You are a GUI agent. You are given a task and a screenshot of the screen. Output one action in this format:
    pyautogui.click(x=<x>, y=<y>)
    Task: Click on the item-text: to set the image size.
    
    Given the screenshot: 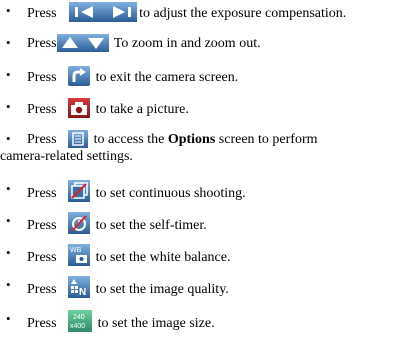 What is the action you would take?
    pyautogui.click(x=154, y=323)
    